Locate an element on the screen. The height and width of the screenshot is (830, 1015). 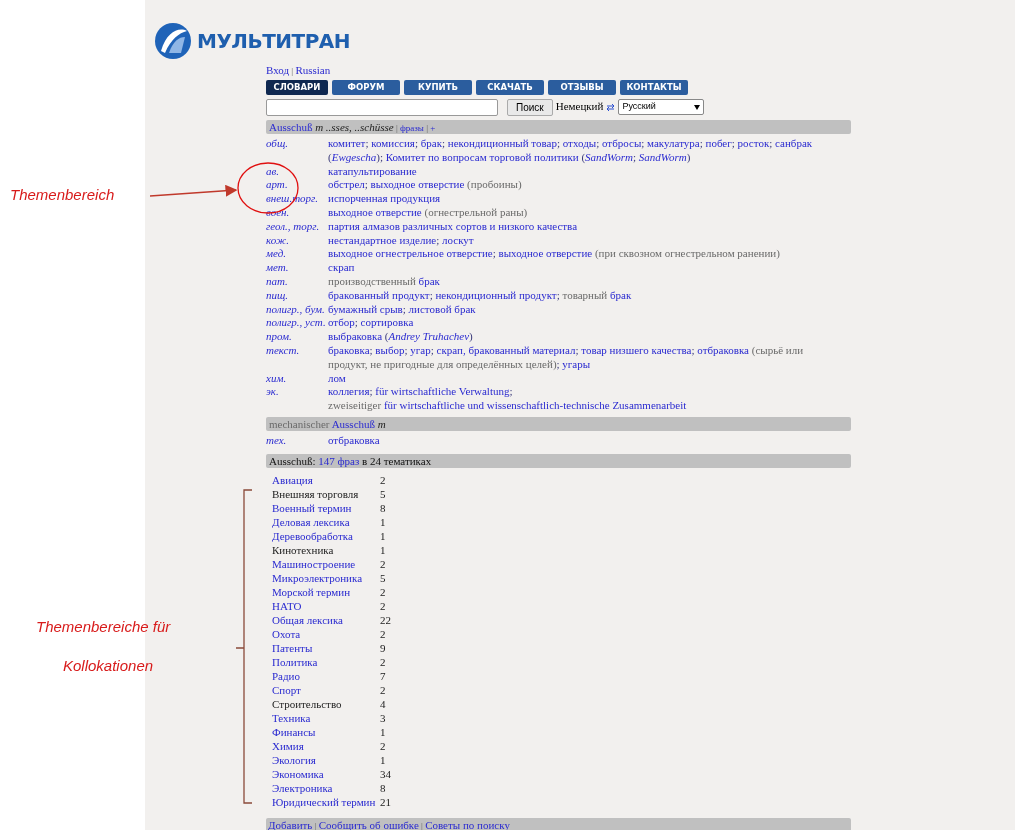
subject-link: кож. is located at coordinates (297, 240).